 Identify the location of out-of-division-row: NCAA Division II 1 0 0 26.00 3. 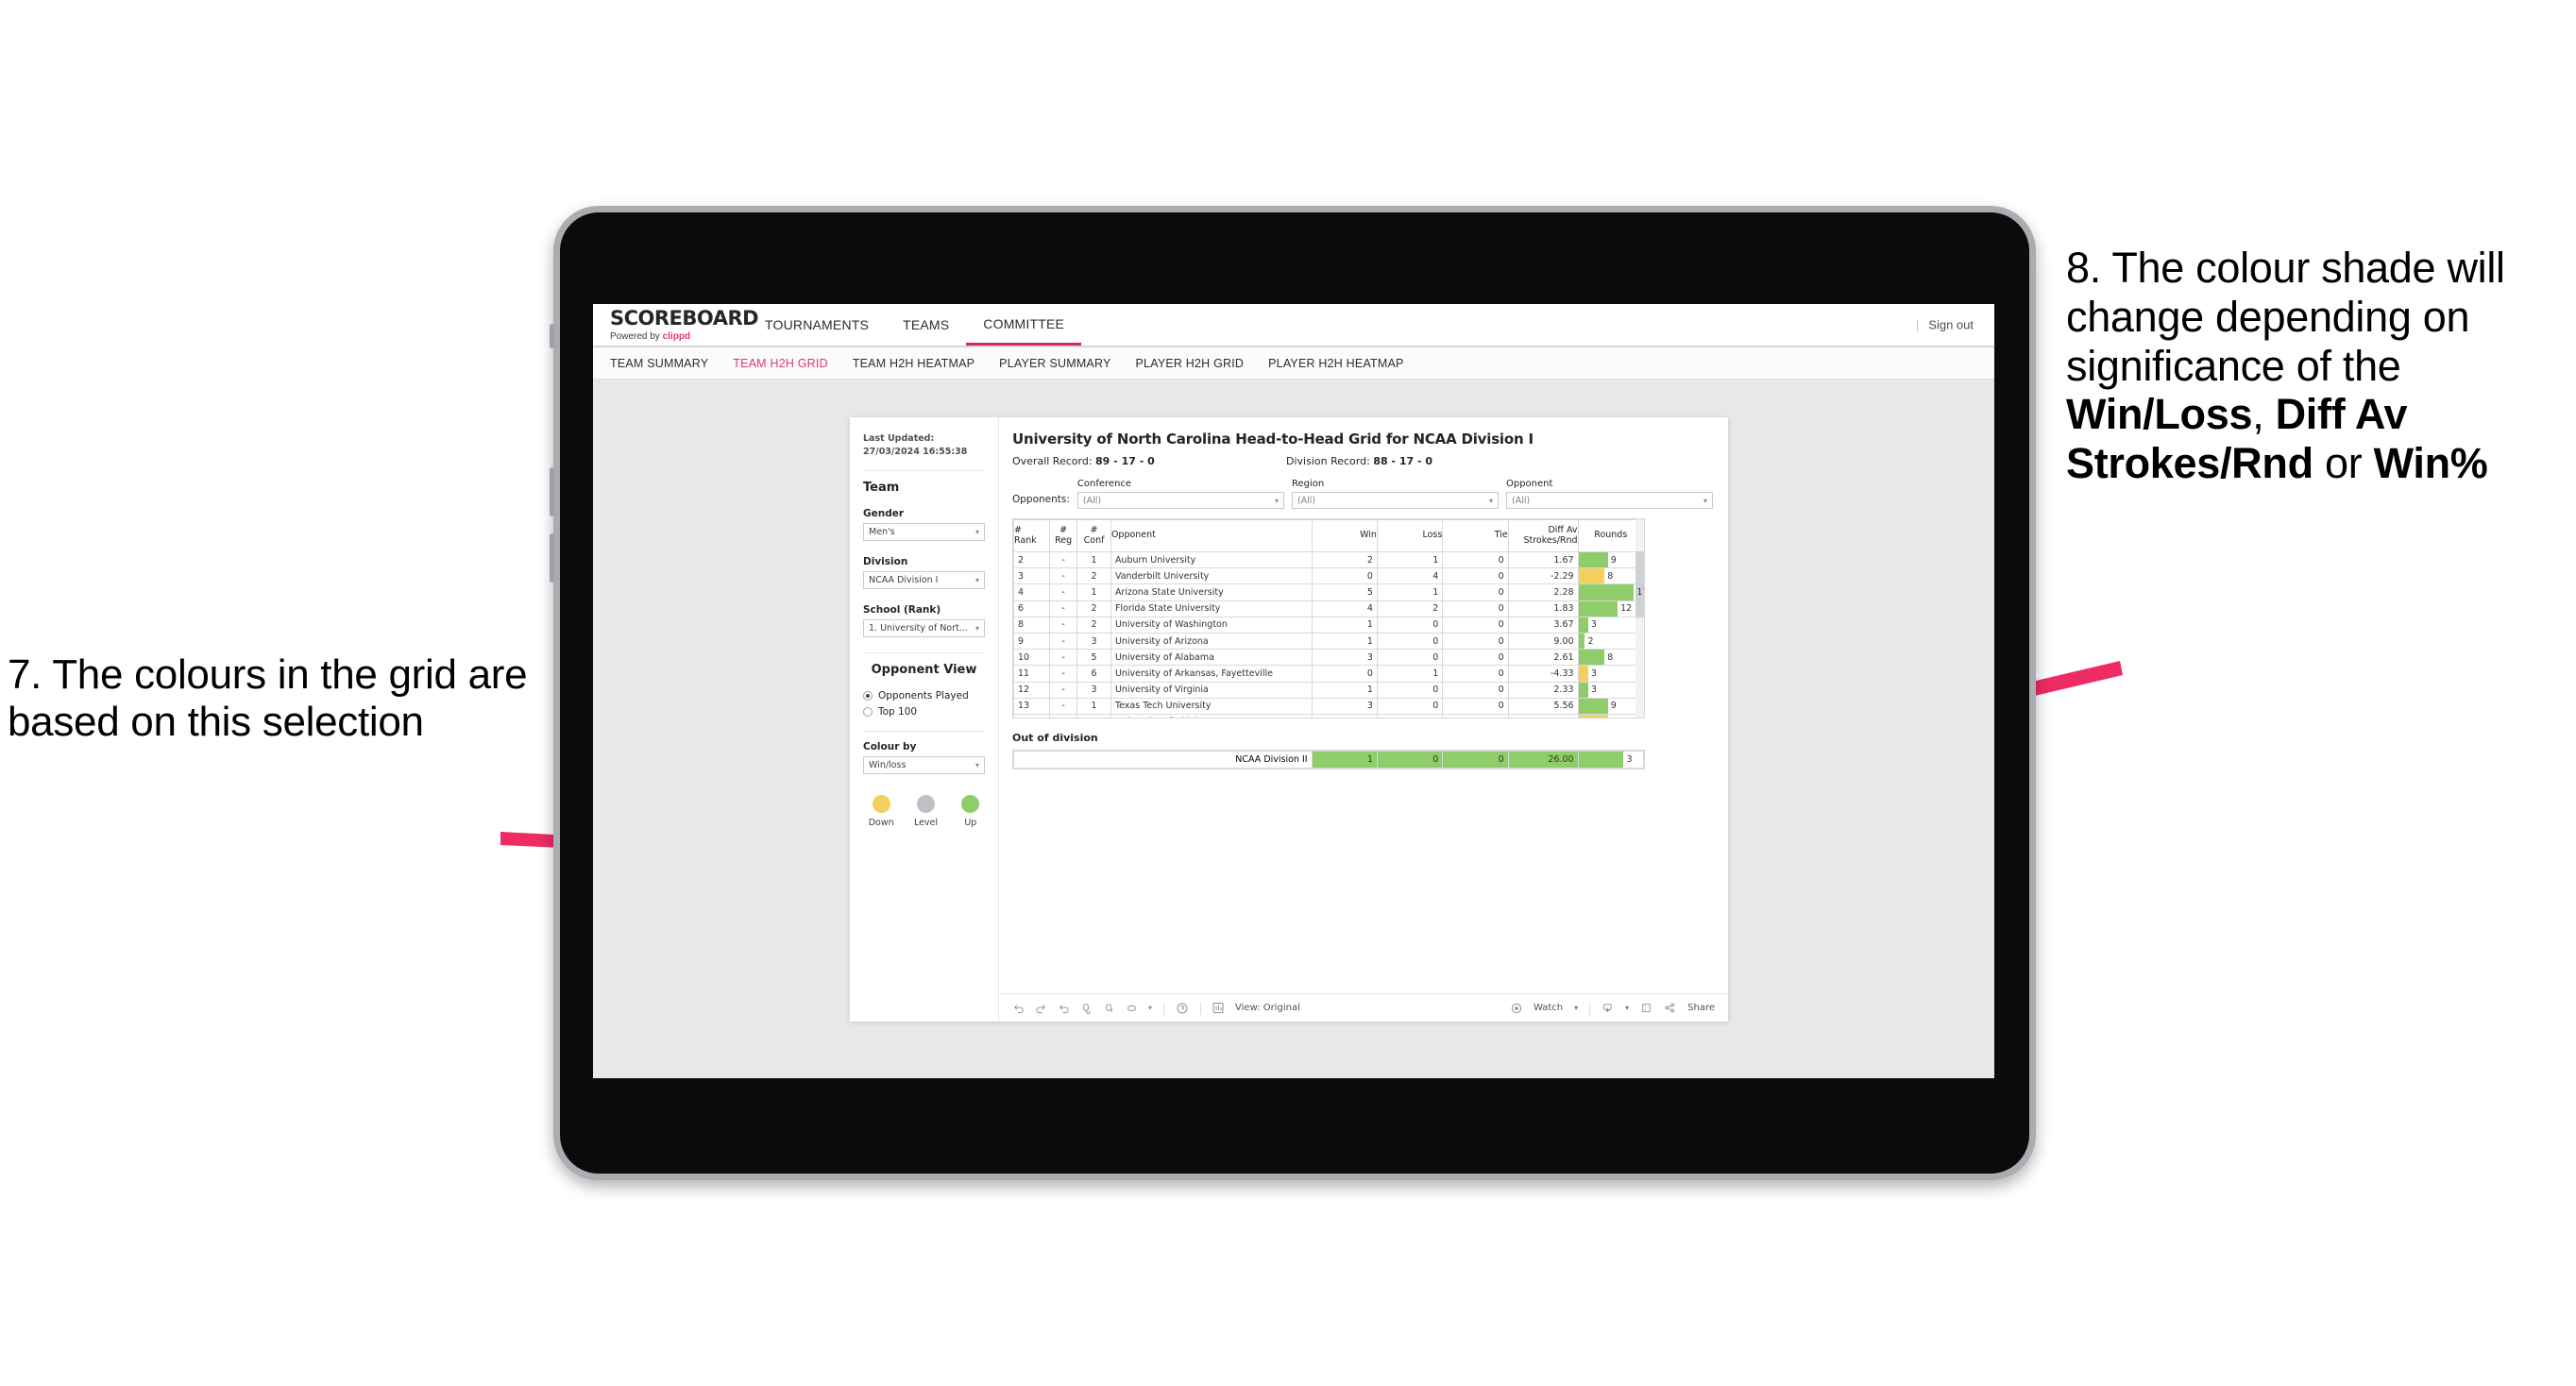
(1329, 760).